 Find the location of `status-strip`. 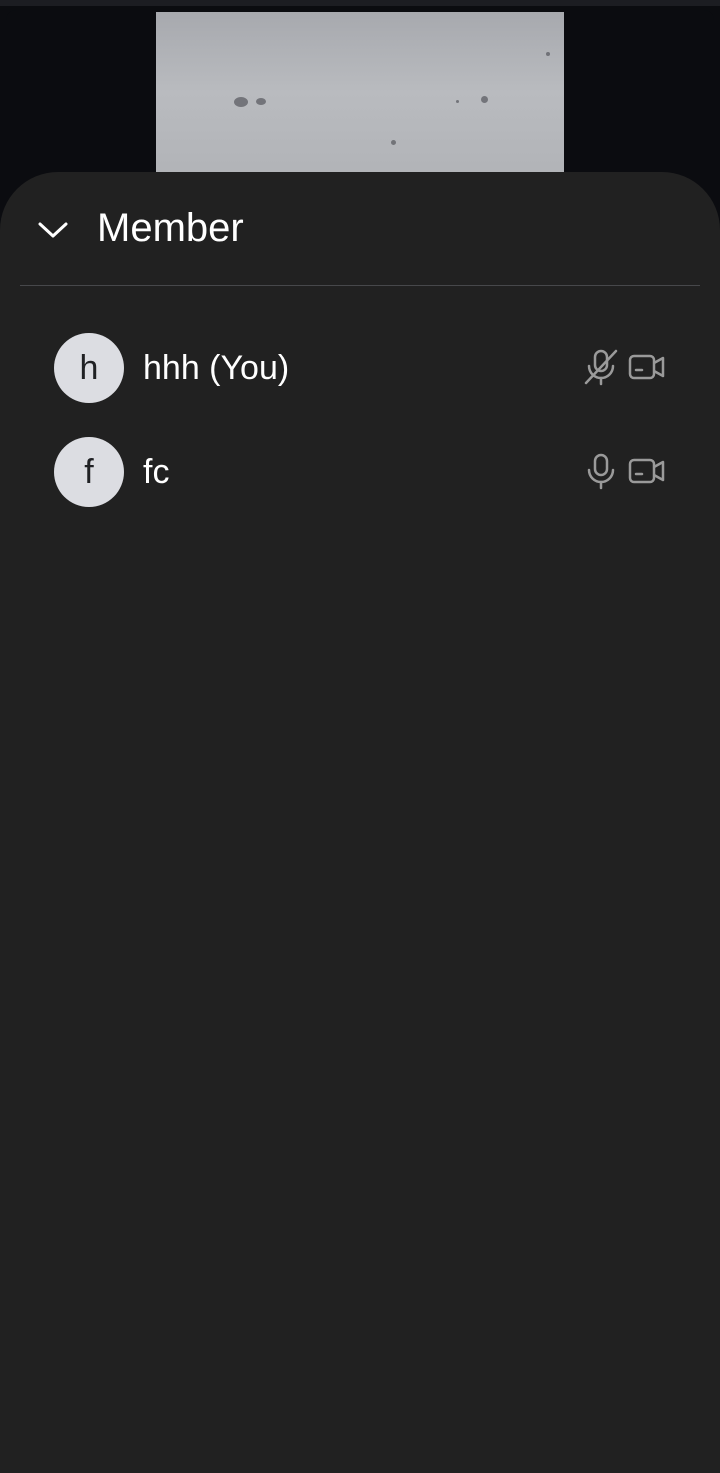

status-strip is located at coordinates (360, 3).